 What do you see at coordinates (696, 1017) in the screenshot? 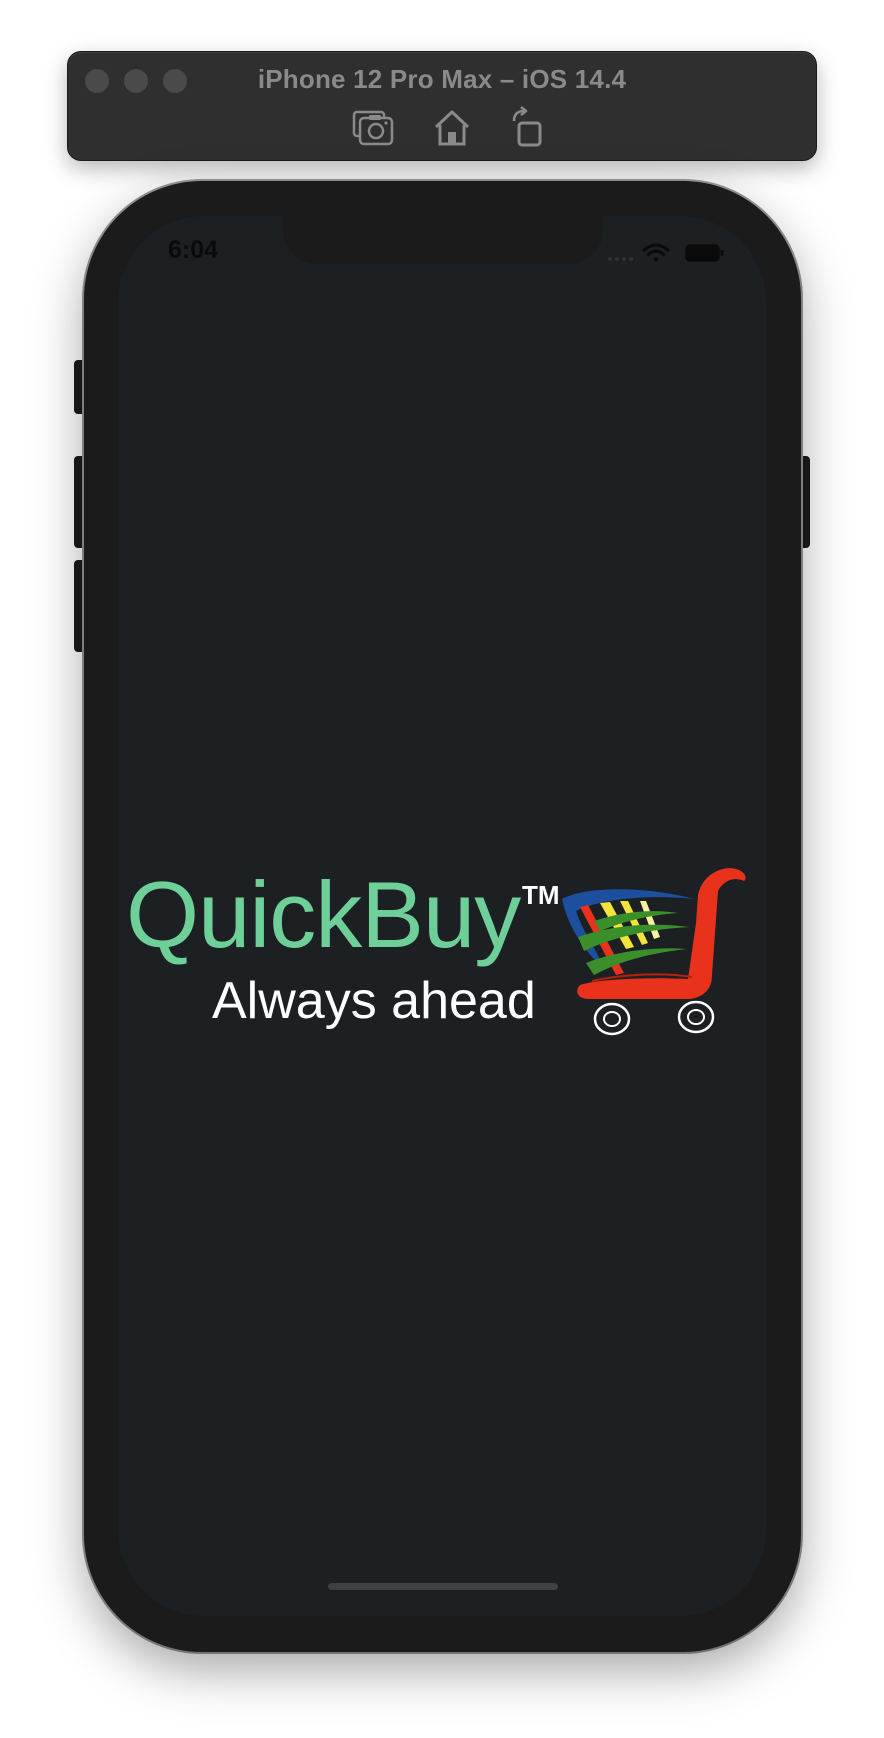
I see `cart-wheel-right` at bounding box center [696, 1017].